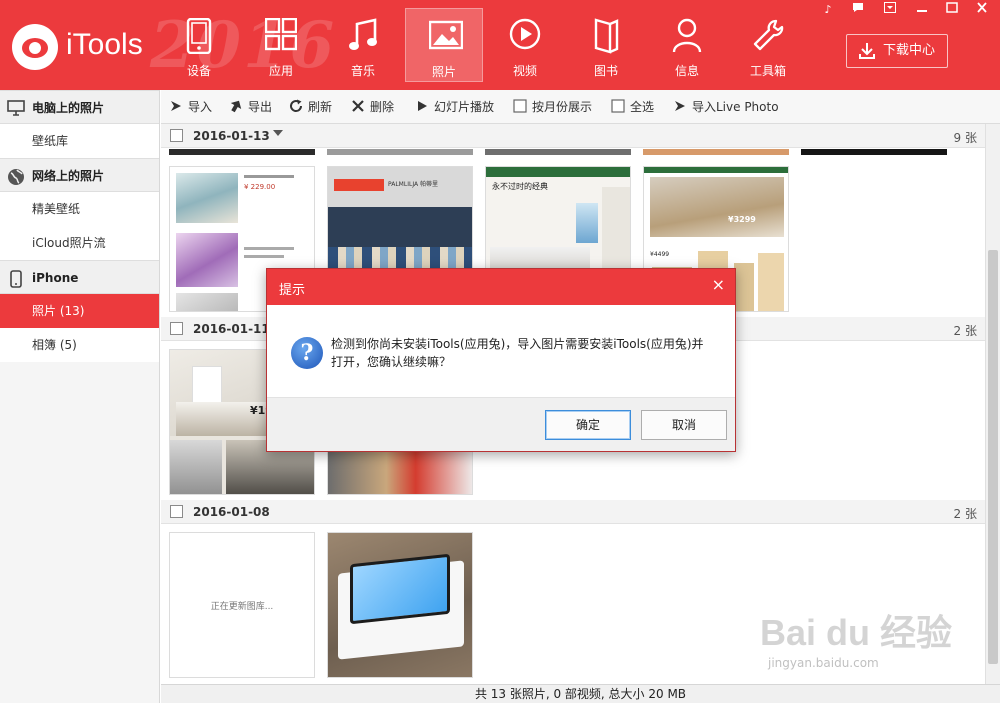 The image size is (1000, 703). I want to click on select-all-checkbox: 全选, so click(632, 107).